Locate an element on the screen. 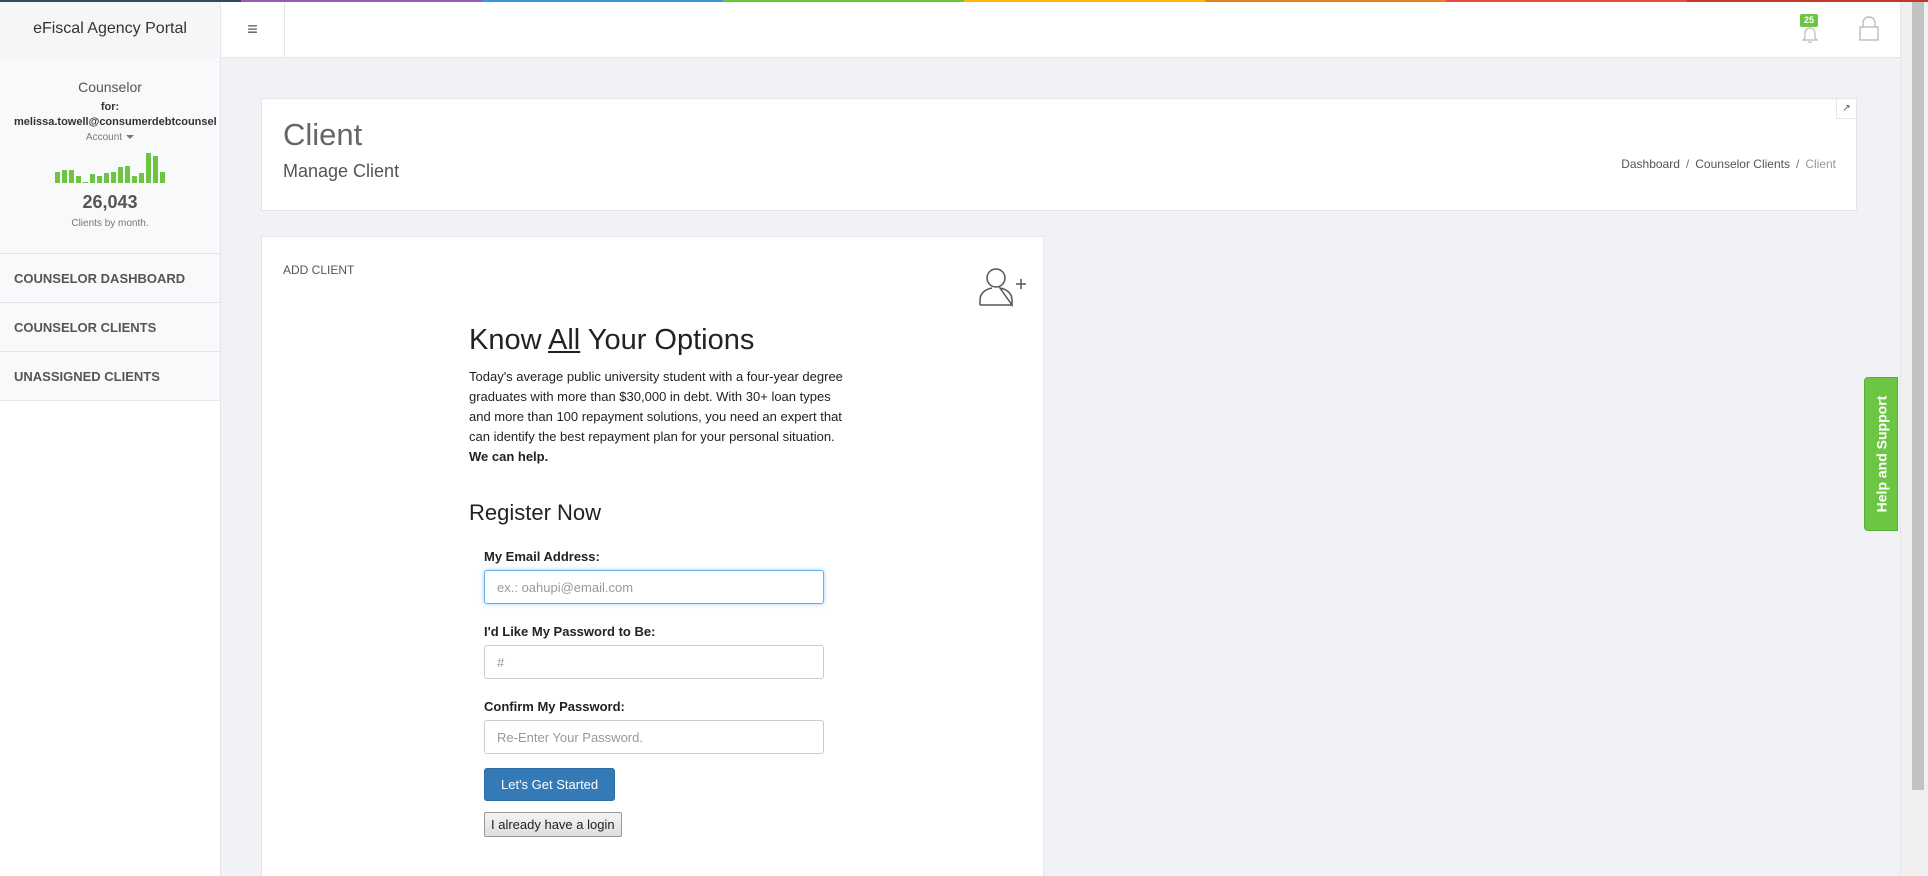 This screenshot has height=876, width=1928. breadcrumb-current: Client is located at coordinates (1820, 164).